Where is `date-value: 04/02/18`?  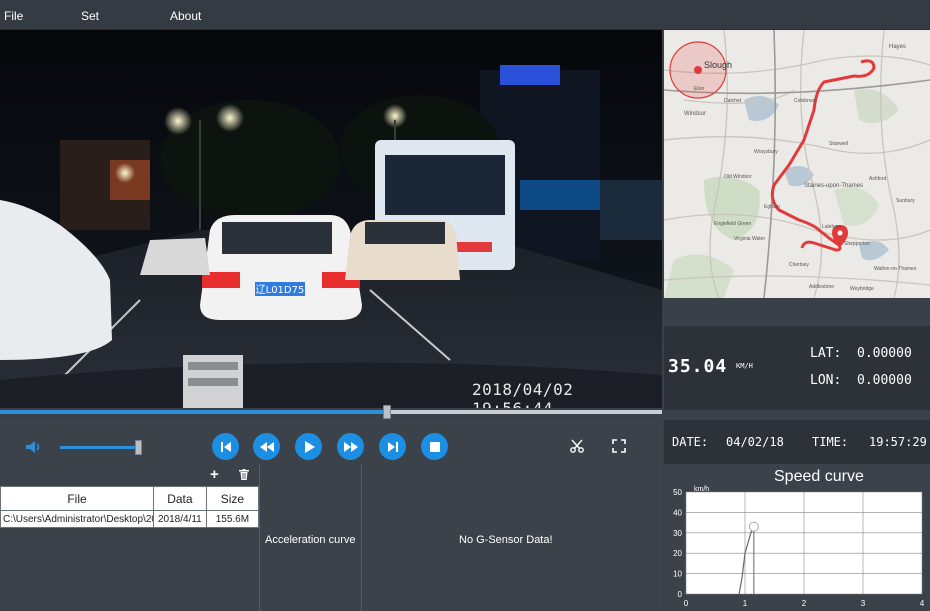 date-value: 04/02/18 is located at coordinates (755, 442).